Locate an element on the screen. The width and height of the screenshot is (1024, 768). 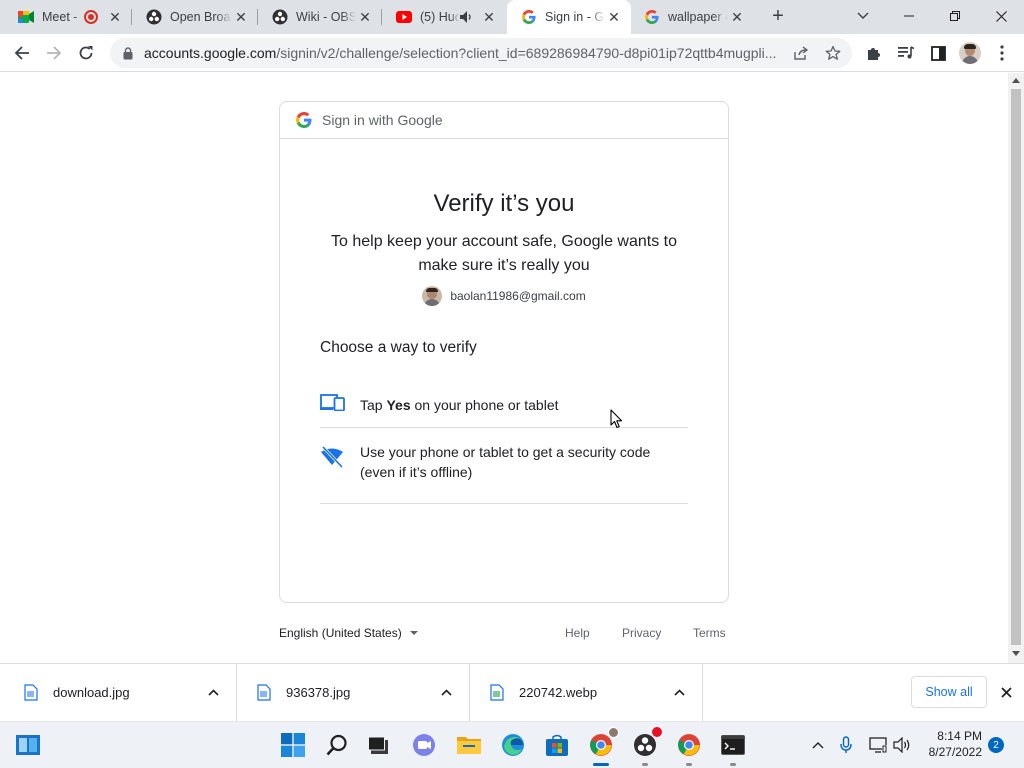
obs-taskbar-button is located at coordinates (646, 746).